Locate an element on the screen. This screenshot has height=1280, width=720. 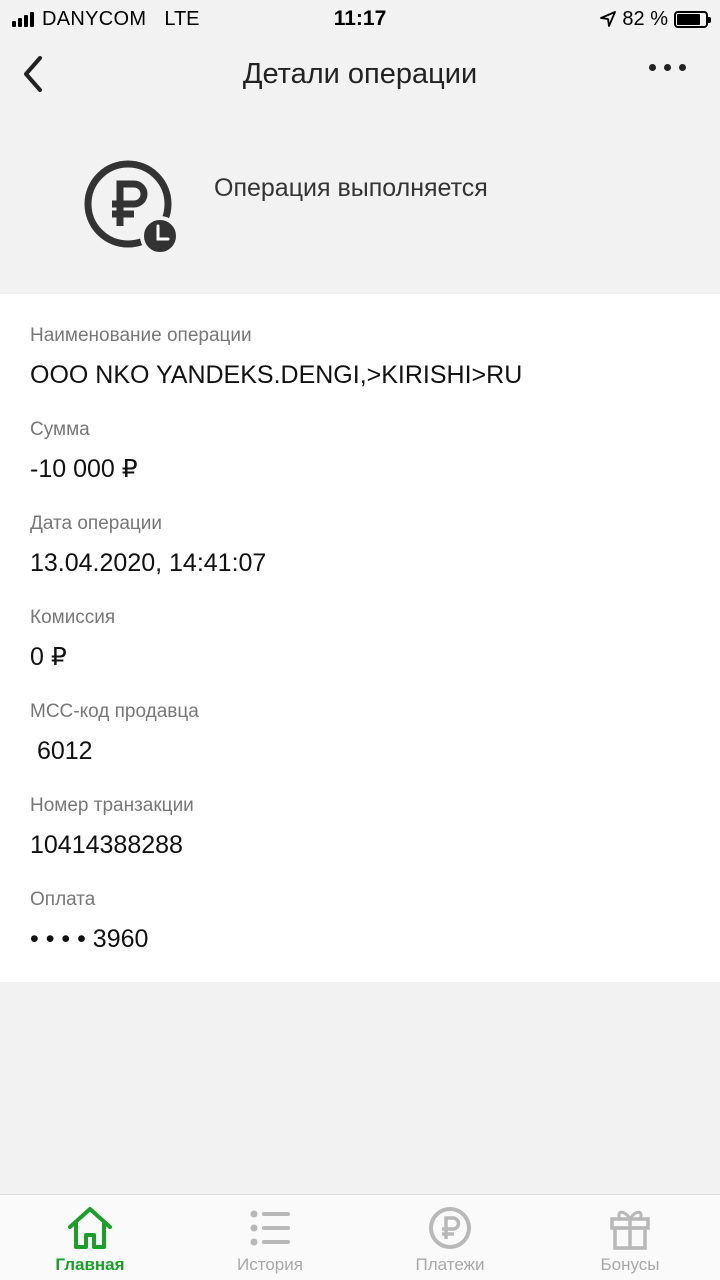
home-icon is located at coordinates (90, 1228).